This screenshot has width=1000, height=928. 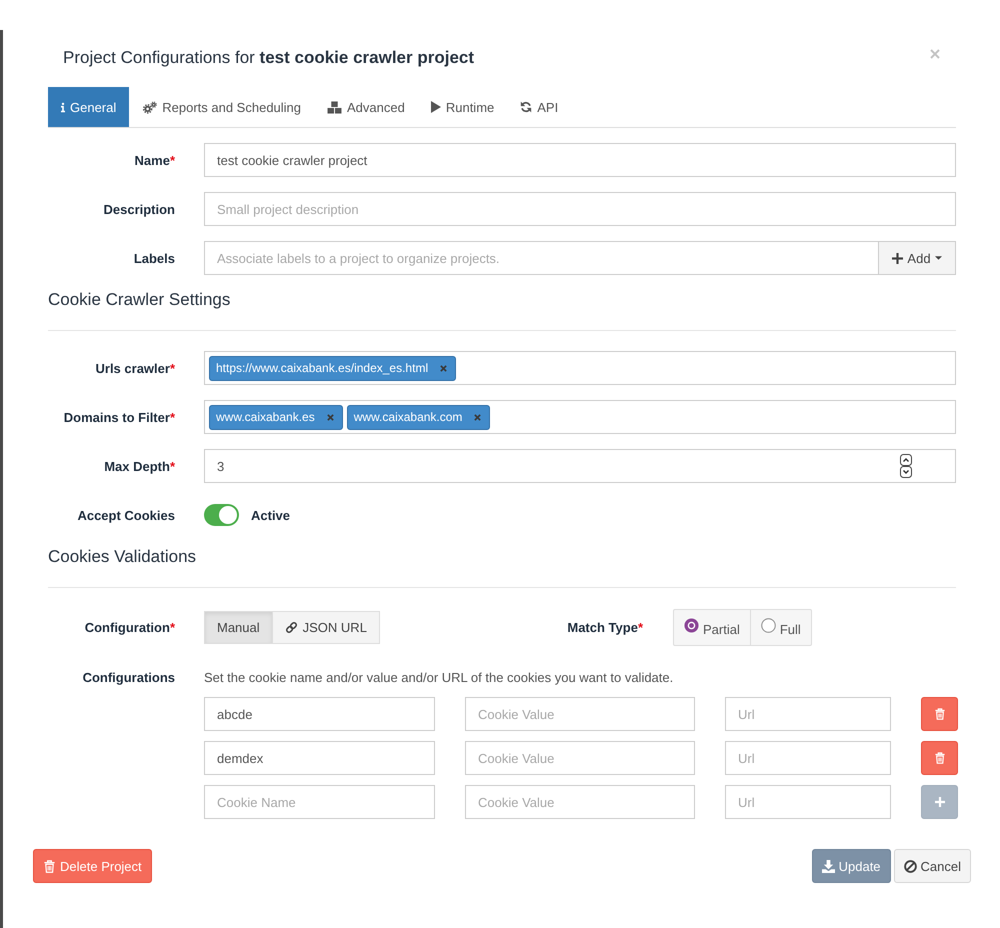 What do you see at coordinates (135, 368) in the screenshot?
I see `field-label: Urls crawler*` at bounding box center [135, 368].